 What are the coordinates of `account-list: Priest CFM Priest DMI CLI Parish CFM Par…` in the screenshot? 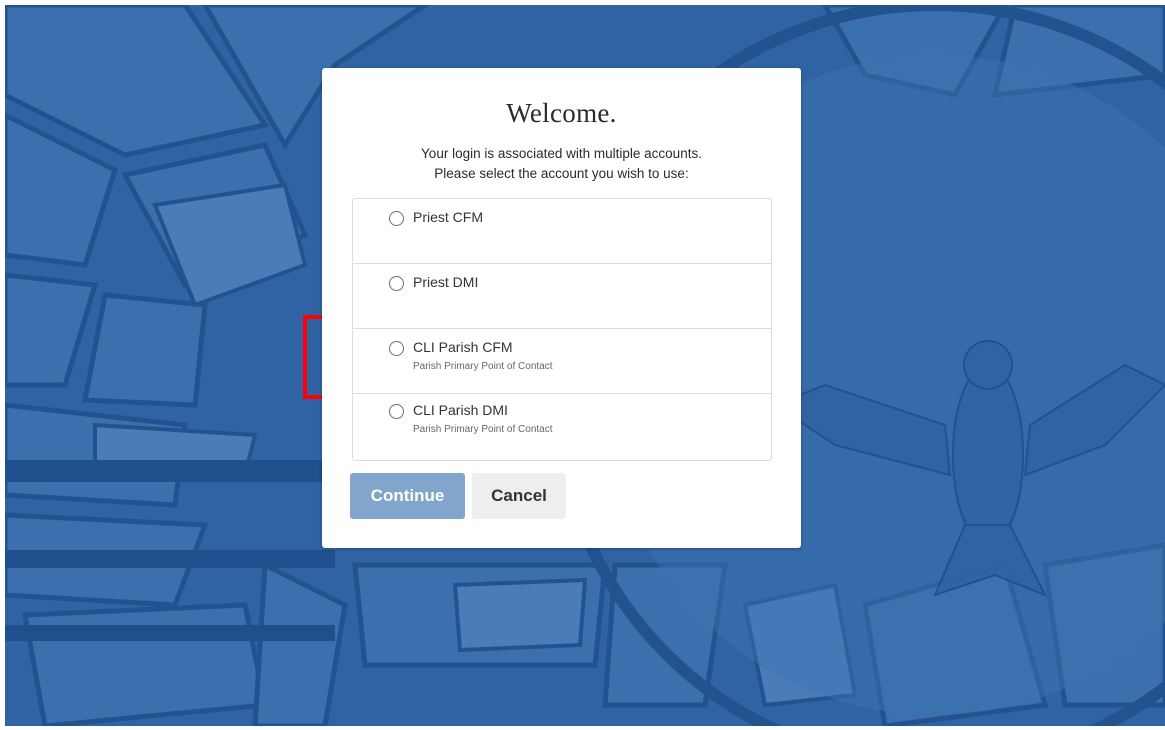 It's located at (562, 329).